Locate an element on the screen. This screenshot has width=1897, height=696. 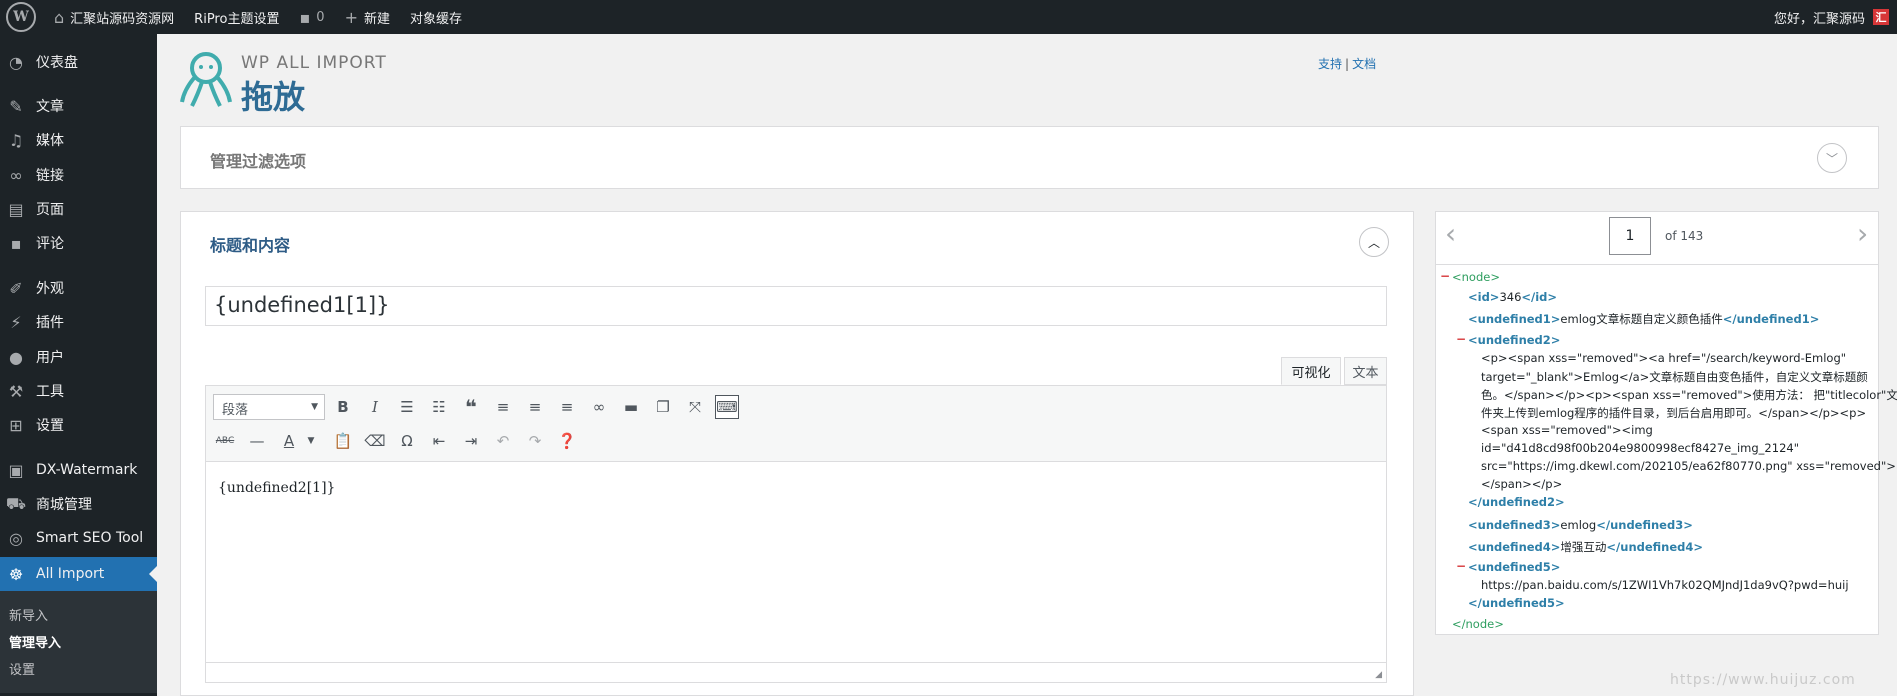
page-break-button: ❐ is located at coordinates (663, 407).